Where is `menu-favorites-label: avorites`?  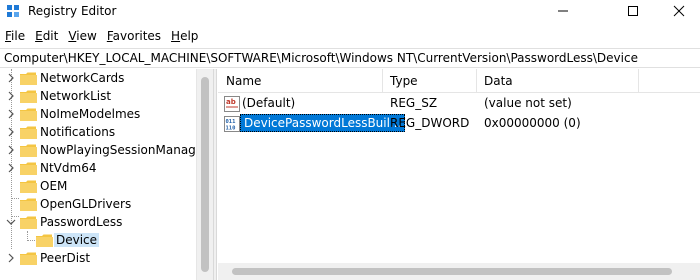
menu-favorites-label: avorites is located at coordinates (137, 36).